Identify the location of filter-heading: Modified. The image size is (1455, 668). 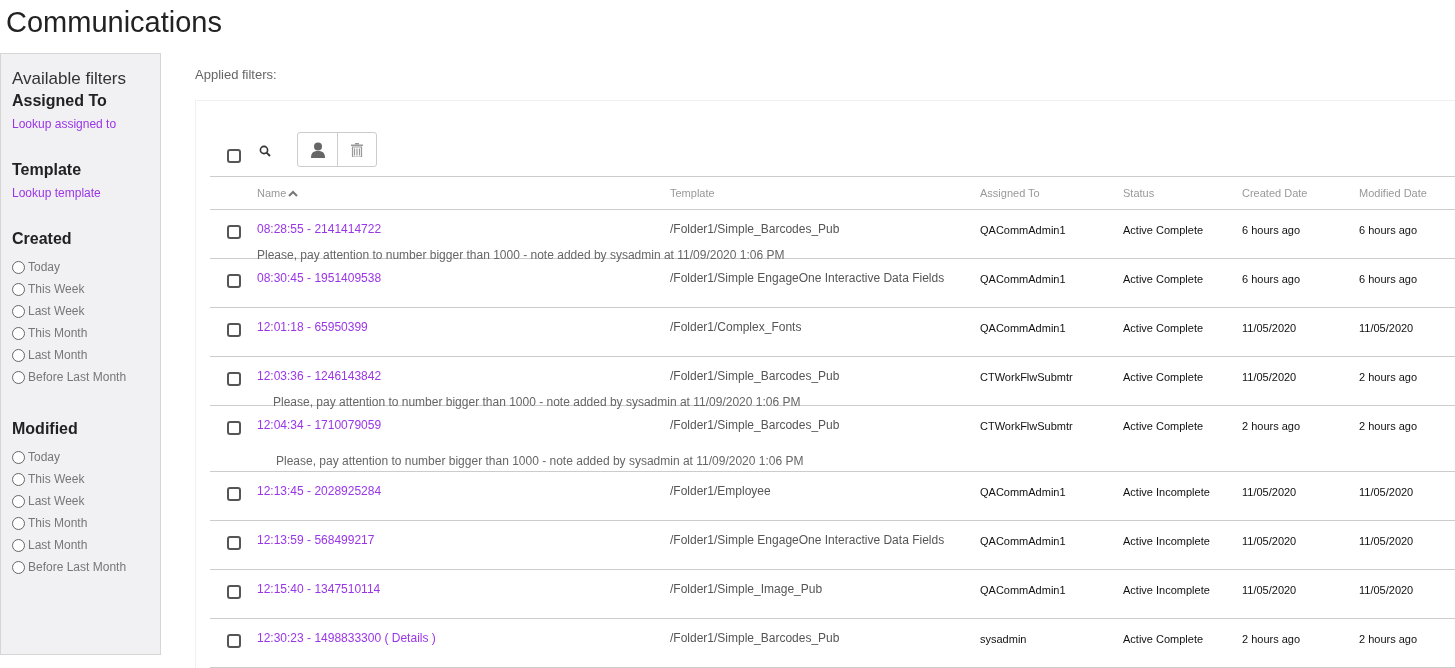
(45, 429).